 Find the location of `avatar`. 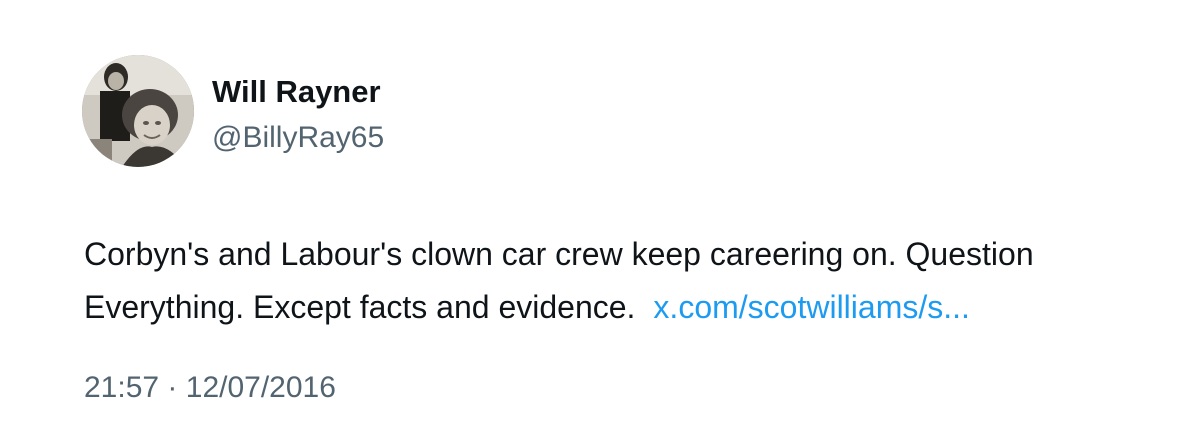

avatar is located at coordinates (138, 111).